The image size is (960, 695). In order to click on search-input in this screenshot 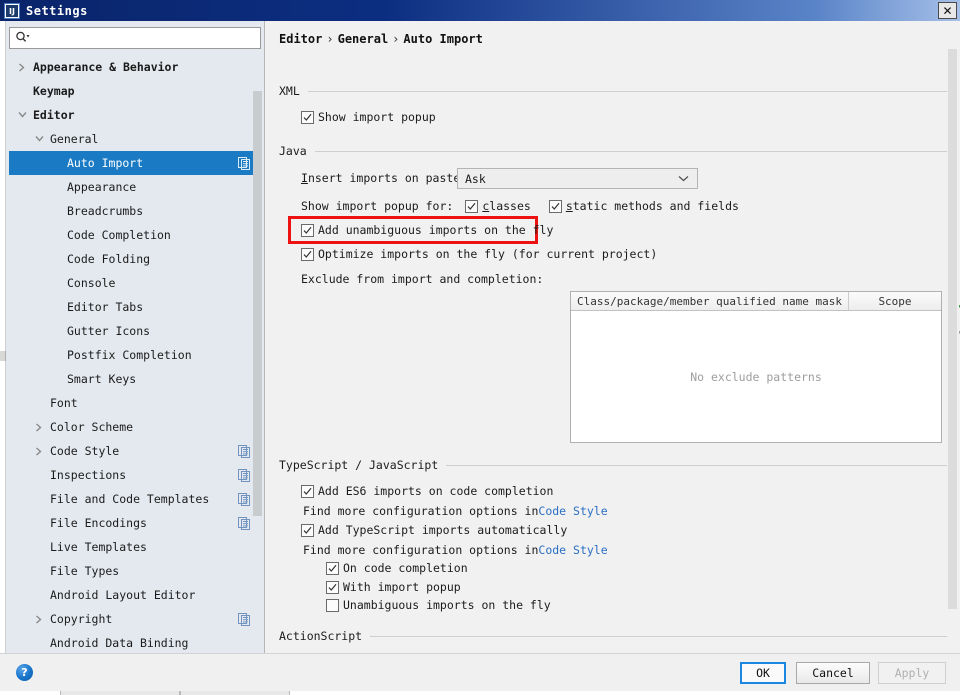, I will do `click(145, 38)`.